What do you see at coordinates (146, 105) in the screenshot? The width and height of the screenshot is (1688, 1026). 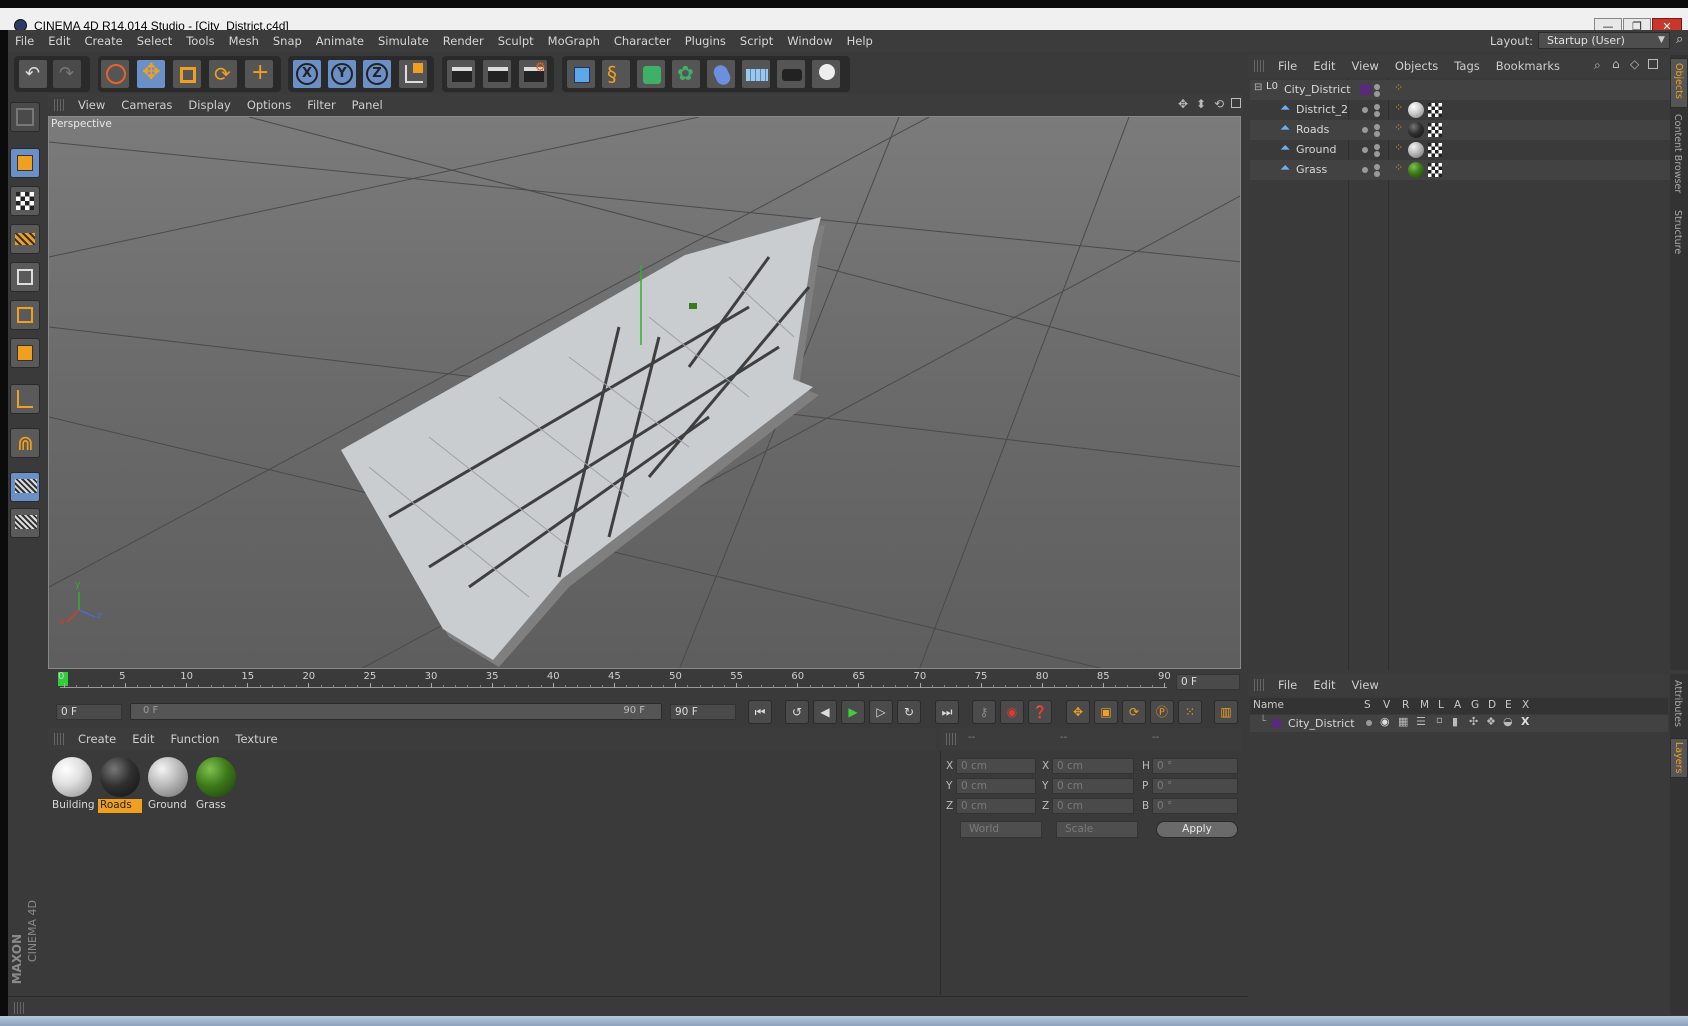 I see `viewport-menu-cameras: Cameras` at bounding box center [146, 105].